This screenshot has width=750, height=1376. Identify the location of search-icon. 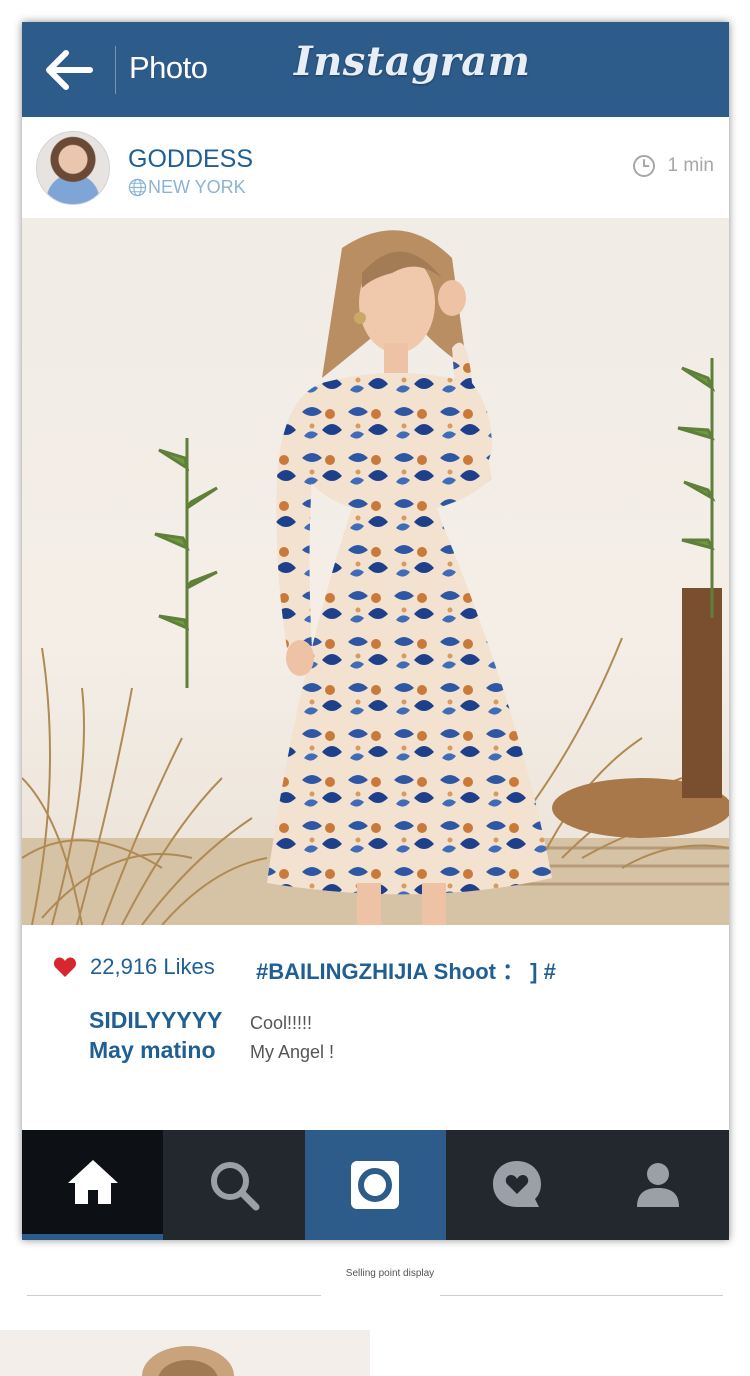
(235, 1186).